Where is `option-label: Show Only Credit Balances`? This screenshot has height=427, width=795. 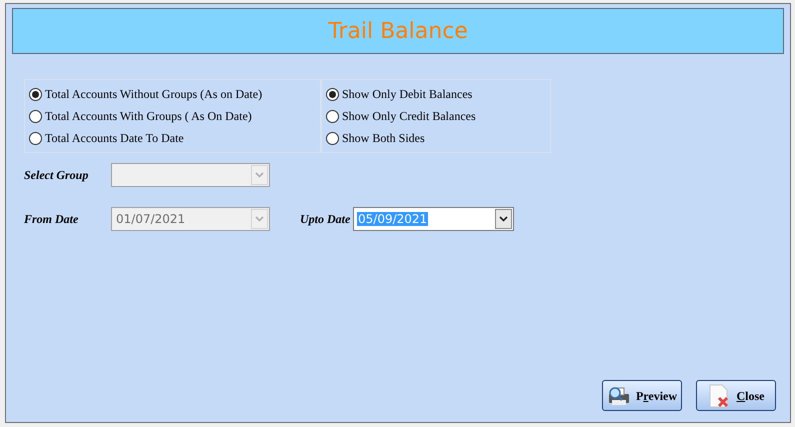
option-label: Show Only Credit Balances is located at coordinates (409, 116).